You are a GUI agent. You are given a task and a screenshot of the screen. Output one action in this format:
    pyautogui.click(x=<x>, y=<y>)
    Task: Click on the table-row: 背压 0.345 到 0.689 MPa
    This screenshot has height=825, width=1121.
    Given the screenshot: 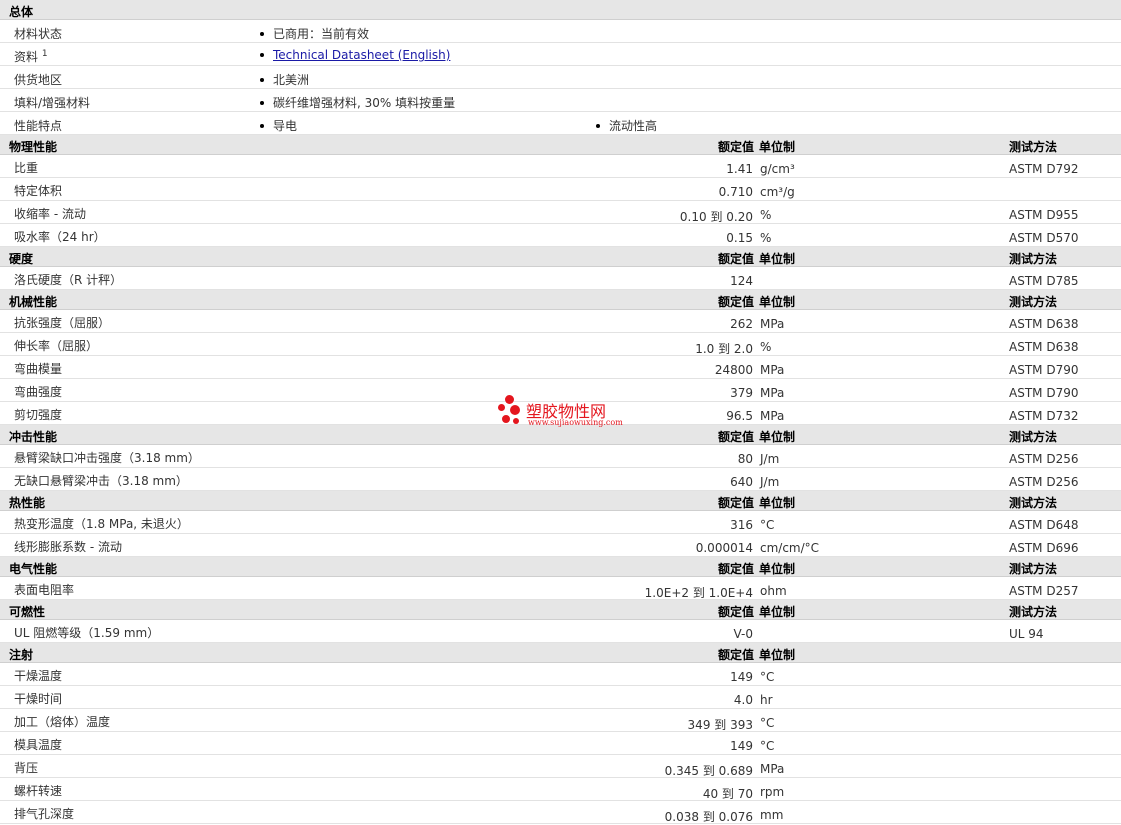 What is the action you would take?
    pyautogui.click(x=560, y=766)
    